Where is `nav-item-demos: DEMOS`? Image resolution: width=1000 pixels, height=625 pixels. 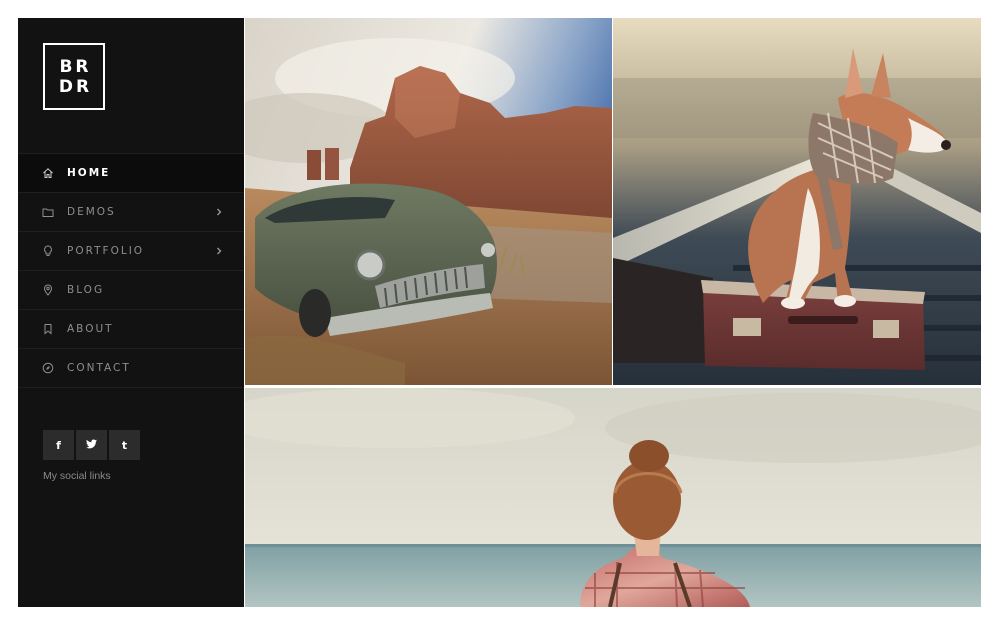 nav-item-demos: DEMOS is located at coordinates (131, 212).